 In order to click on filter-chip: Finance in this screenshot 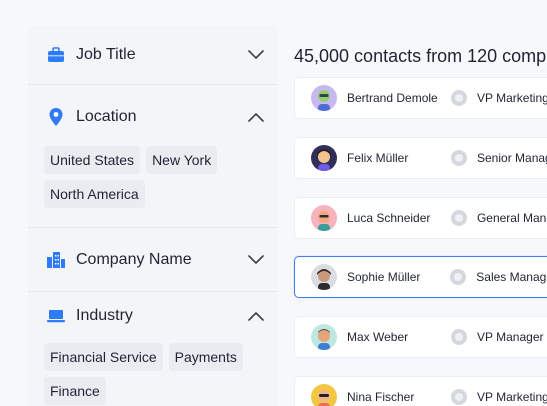, I will do `click(75, 391)`.